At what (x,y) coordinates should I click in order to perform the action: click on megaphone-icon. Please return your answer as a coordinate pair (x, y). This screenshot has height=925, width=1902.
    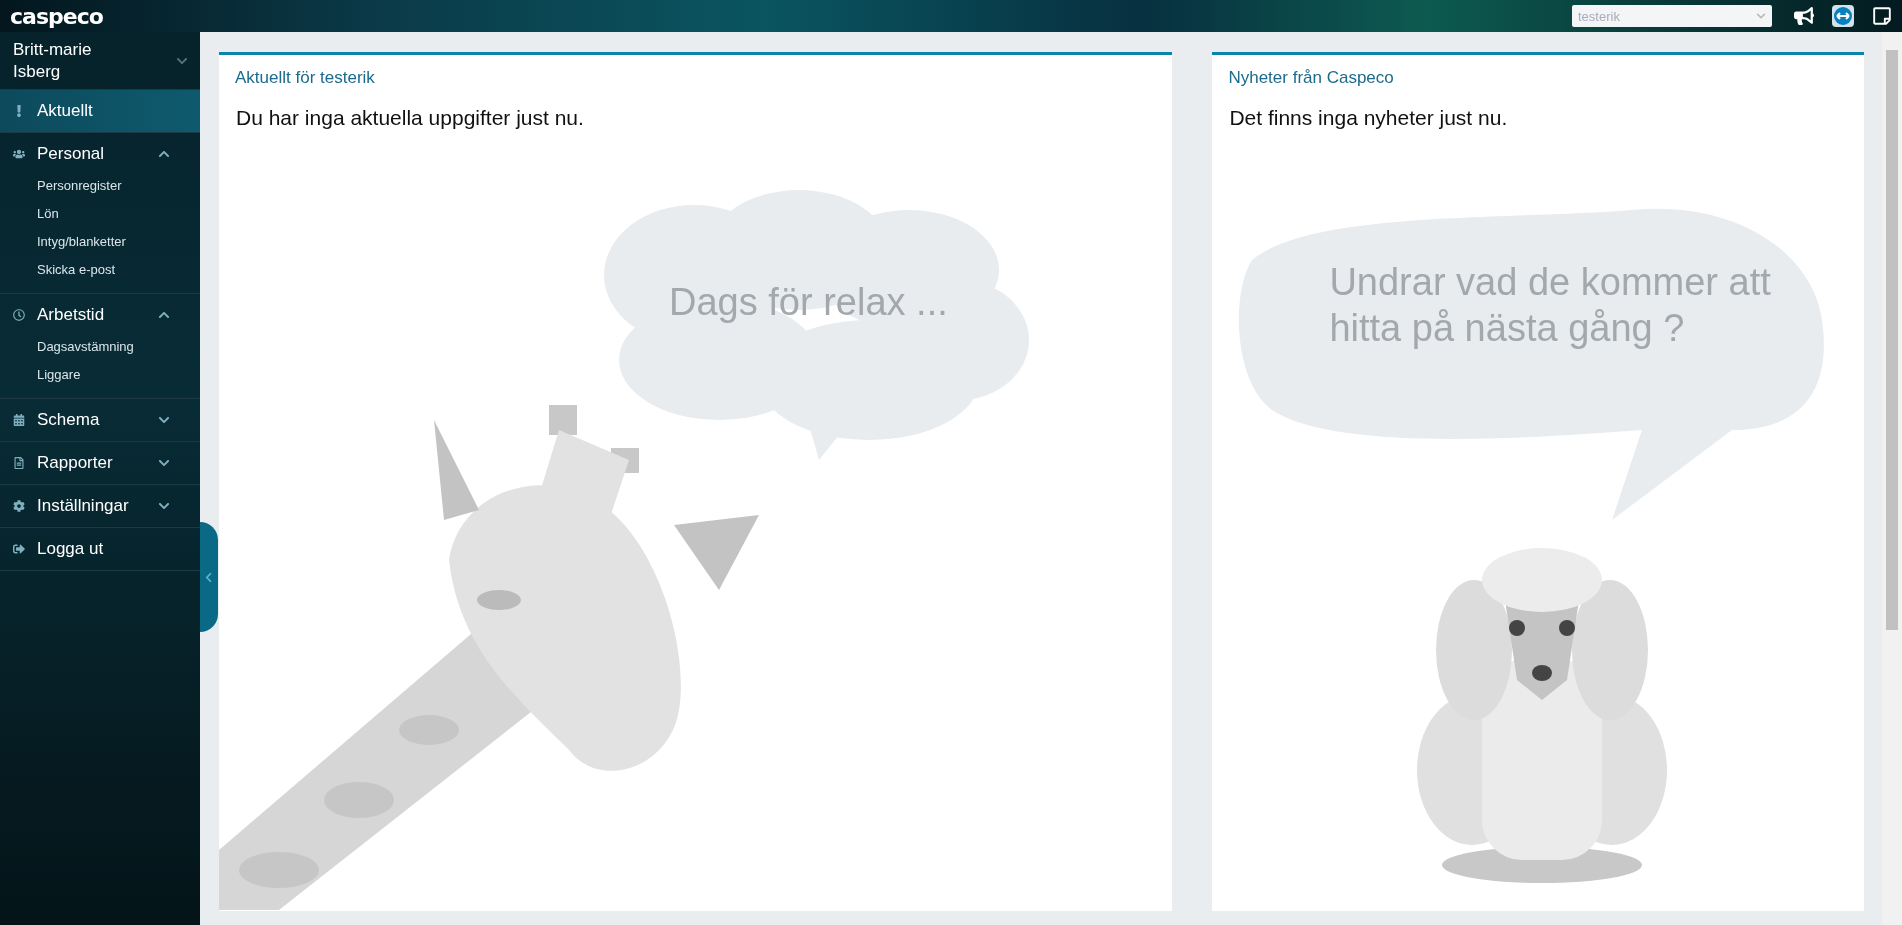
    Looking at the image, I should click on (1804, 16).